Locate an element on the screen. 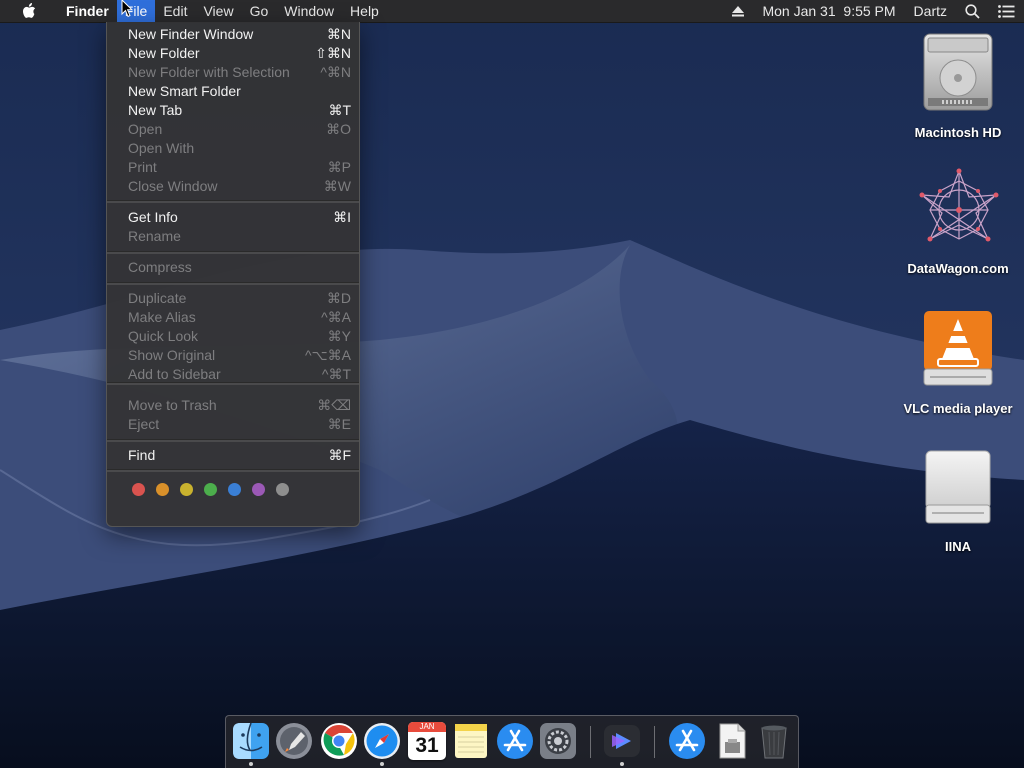  menu-item-new-folder: New Folder ⇧⌘N is located at coordinates (233, 53).